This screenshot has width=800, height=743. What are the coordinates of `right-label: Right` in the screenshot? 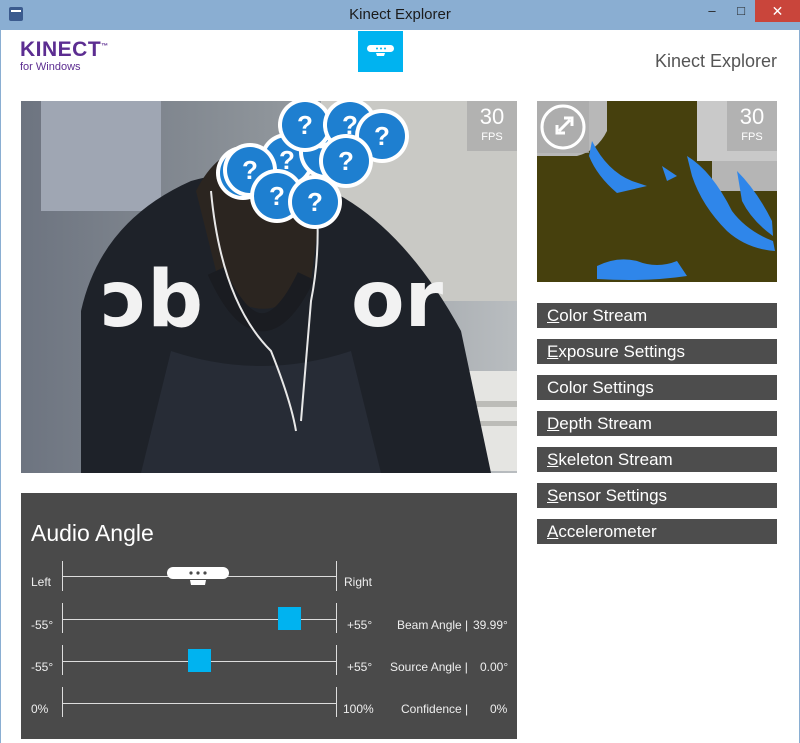 It's located at (358, 582).